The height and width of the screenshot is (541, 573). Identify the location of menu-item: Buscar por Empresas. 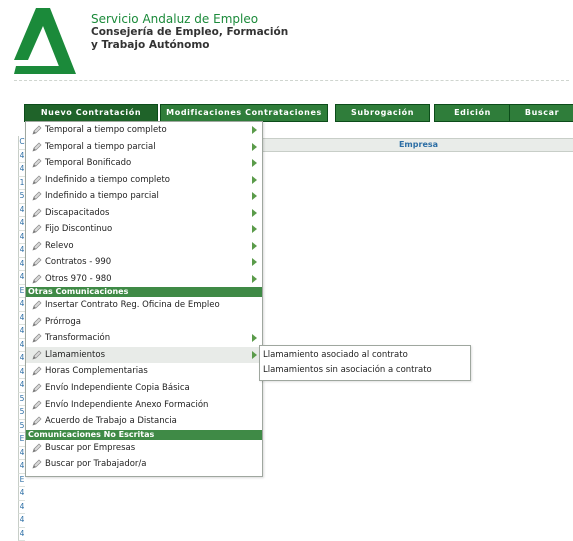
(144, 448).